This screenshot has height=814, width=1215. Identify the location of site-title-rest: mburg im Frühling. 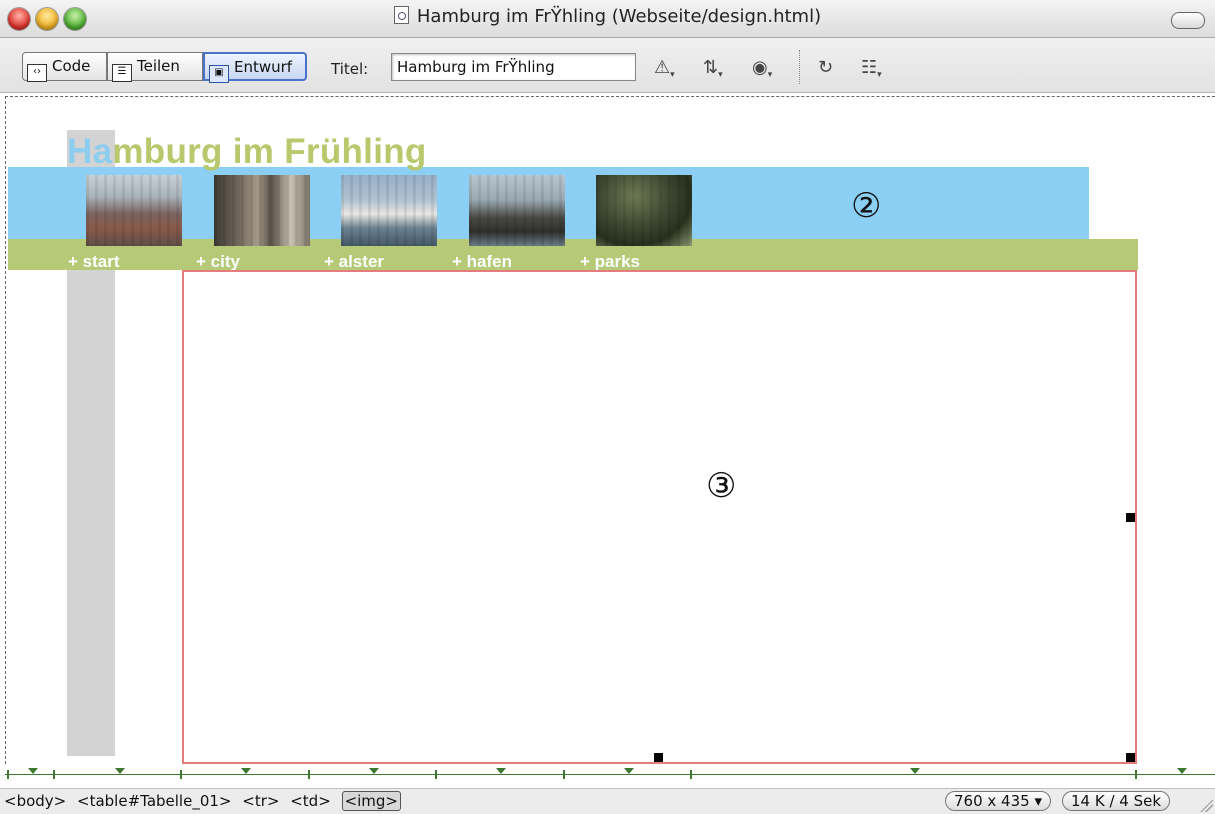
(269, 151).